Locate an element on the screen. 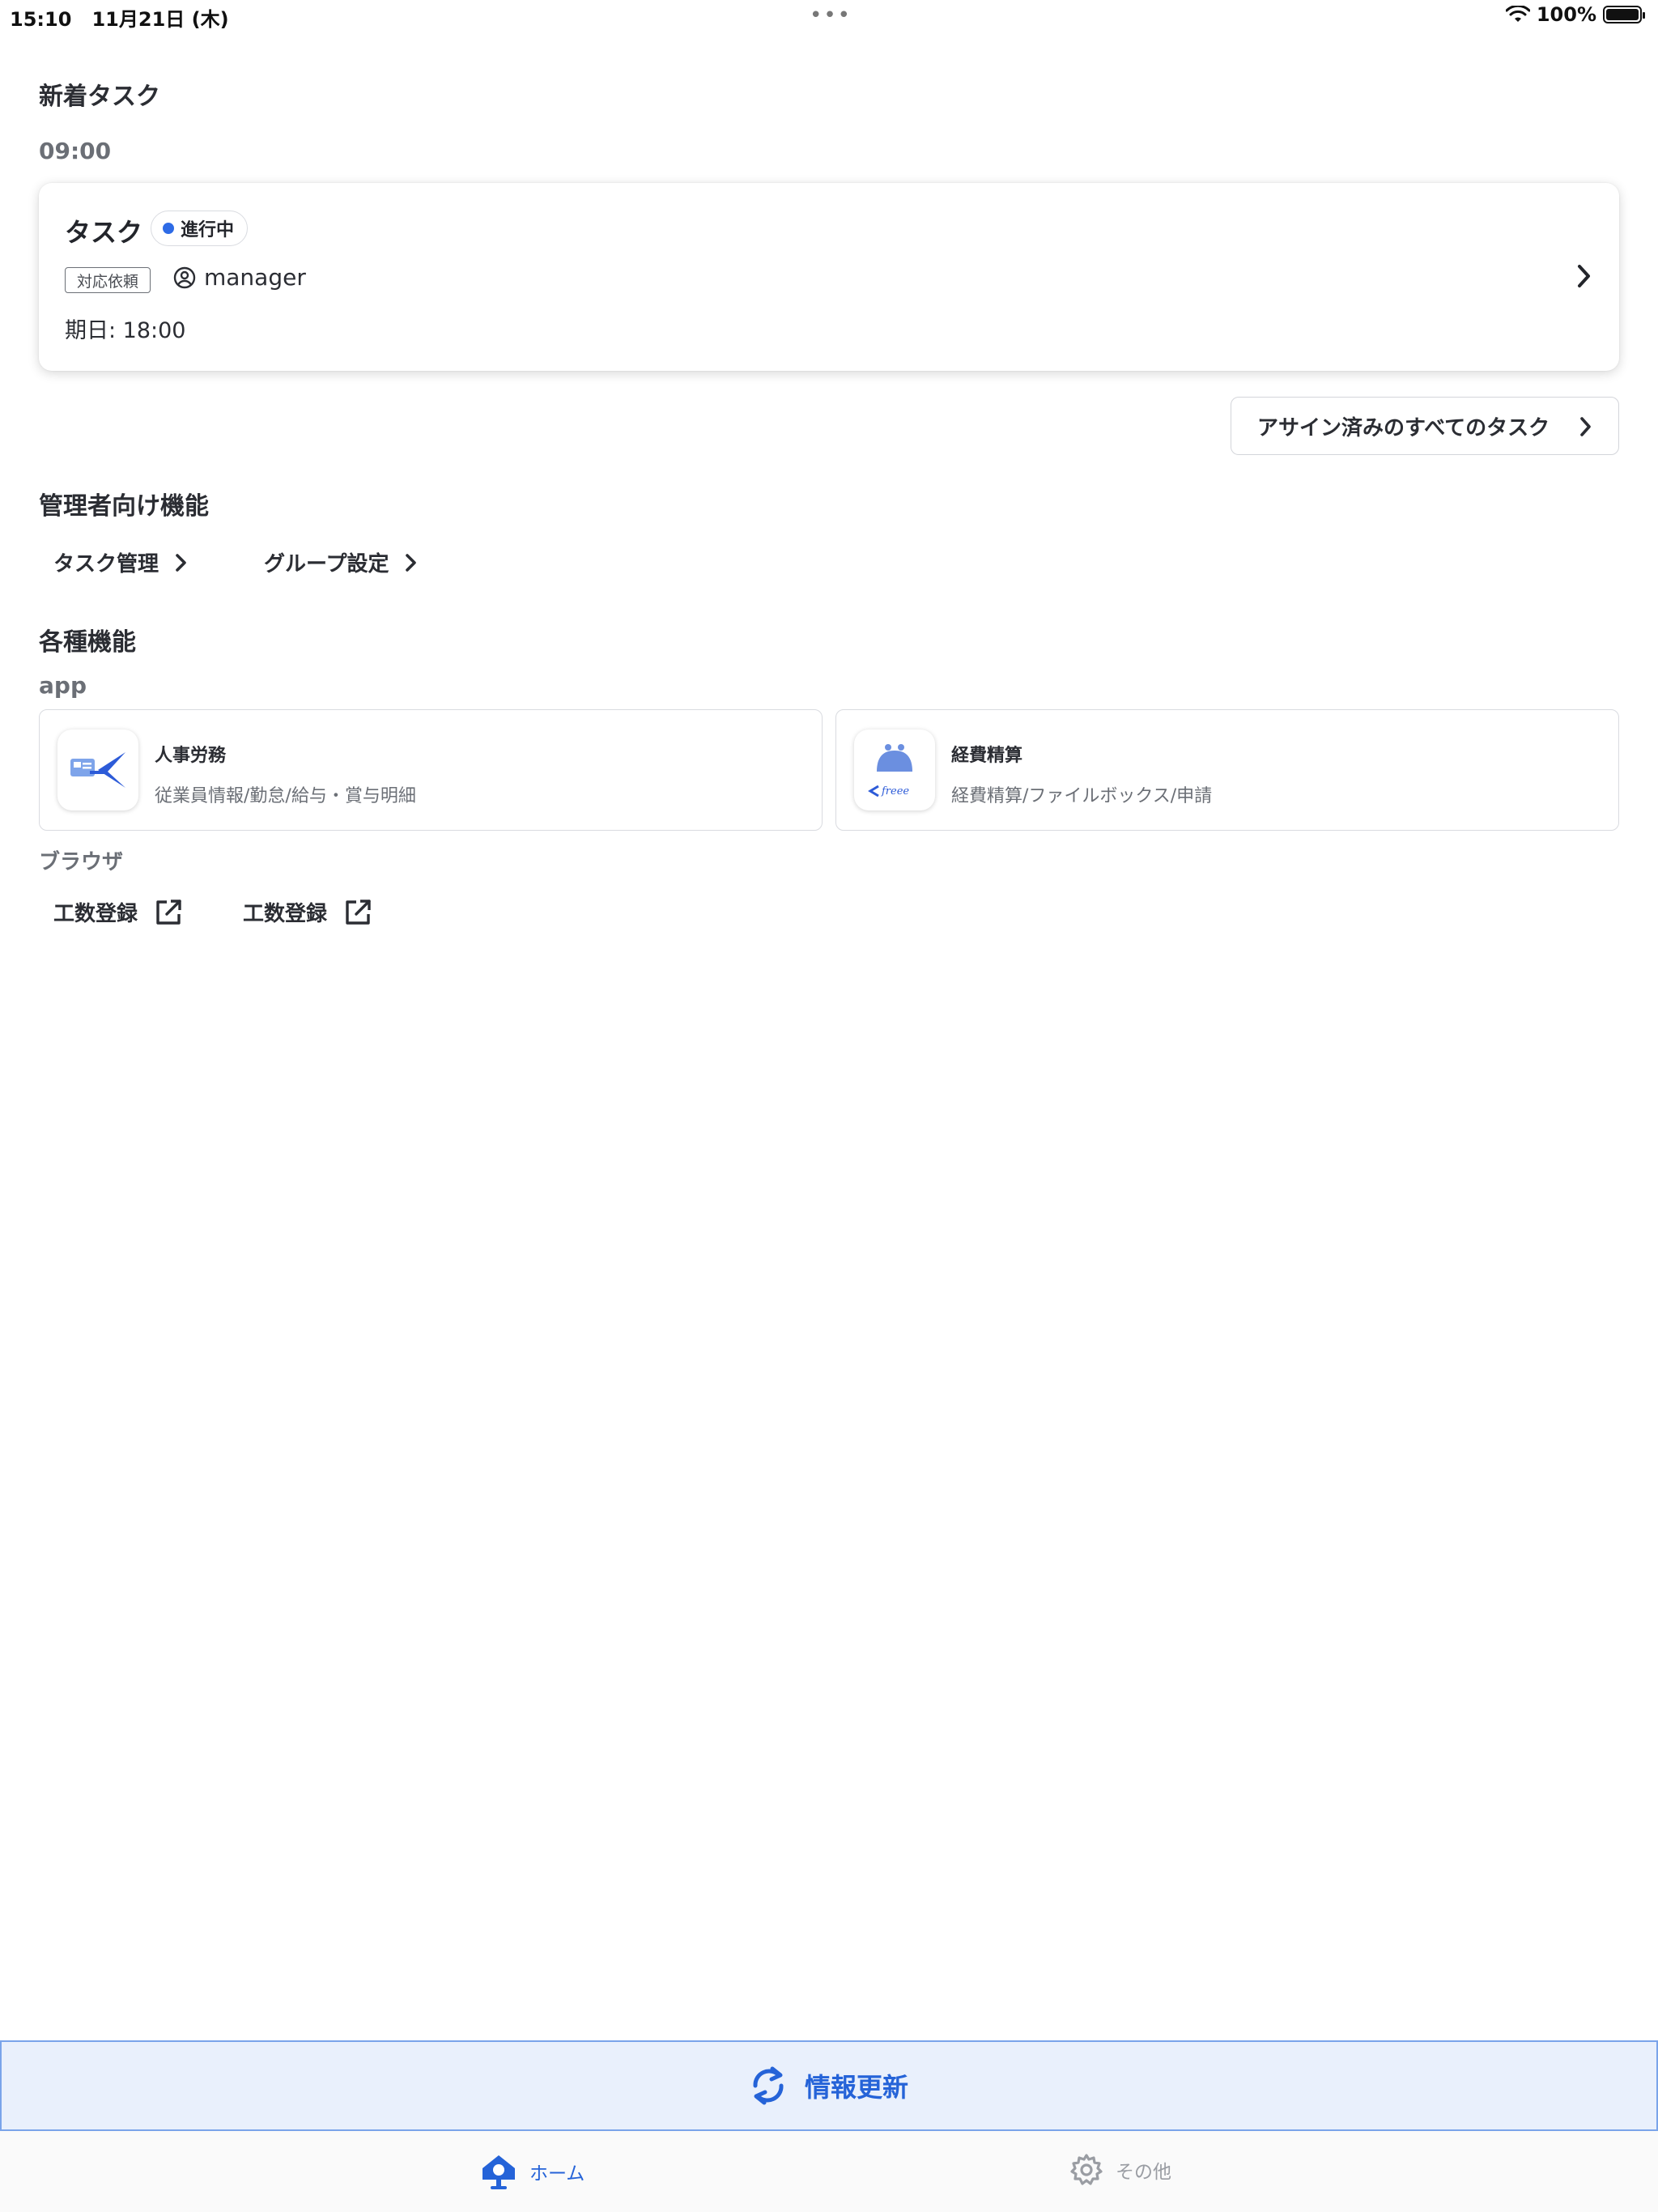 The height and width of the screenshot is (2212, 1658). assignee-name: manager is located at coordinates (255, 278).